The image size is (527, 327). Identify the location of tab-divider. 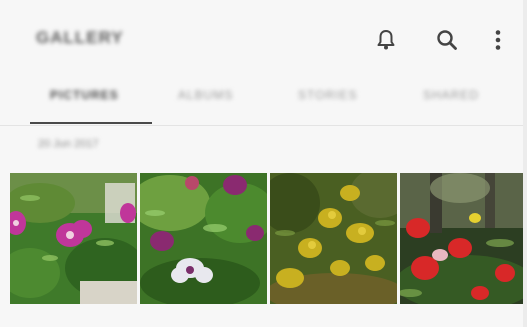
(263, 125).